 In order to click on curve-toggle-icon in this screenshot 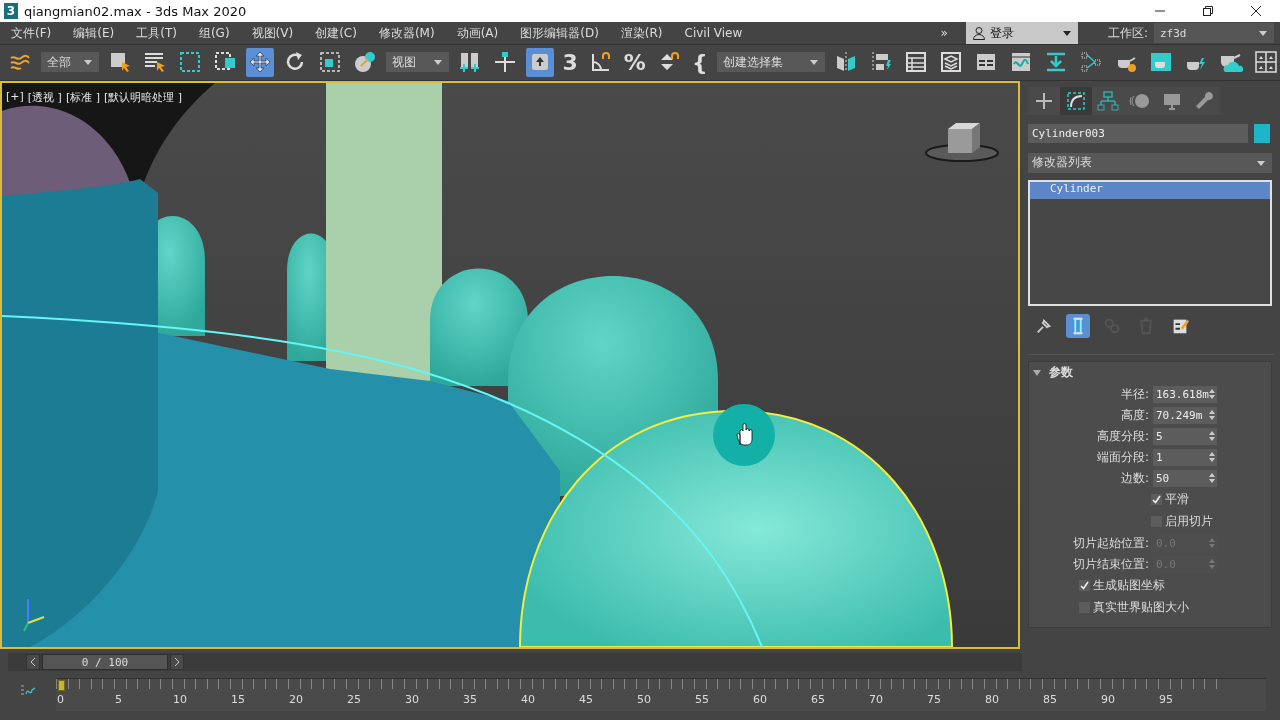, I will do `click(28, 690)`.